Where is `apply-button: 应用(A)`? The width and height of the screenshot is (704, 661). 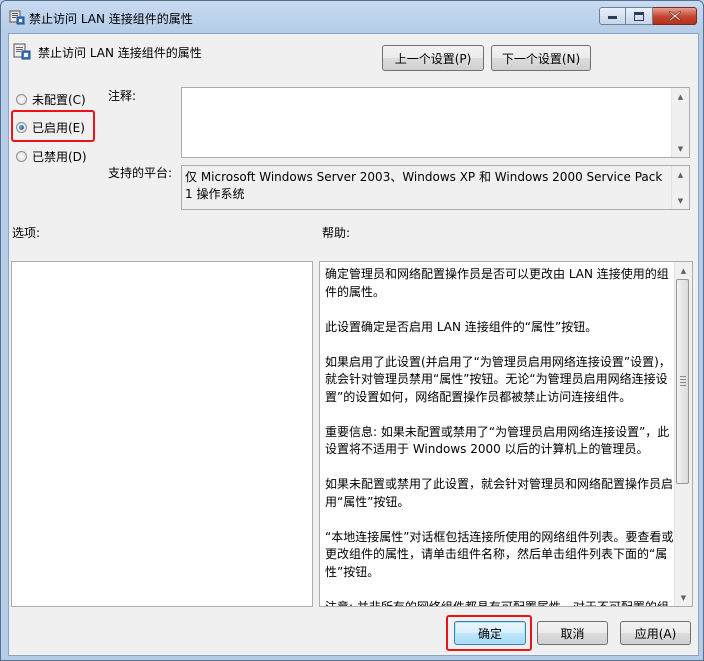
apply-button: 应用(A) is located at coordinates (655, 633).